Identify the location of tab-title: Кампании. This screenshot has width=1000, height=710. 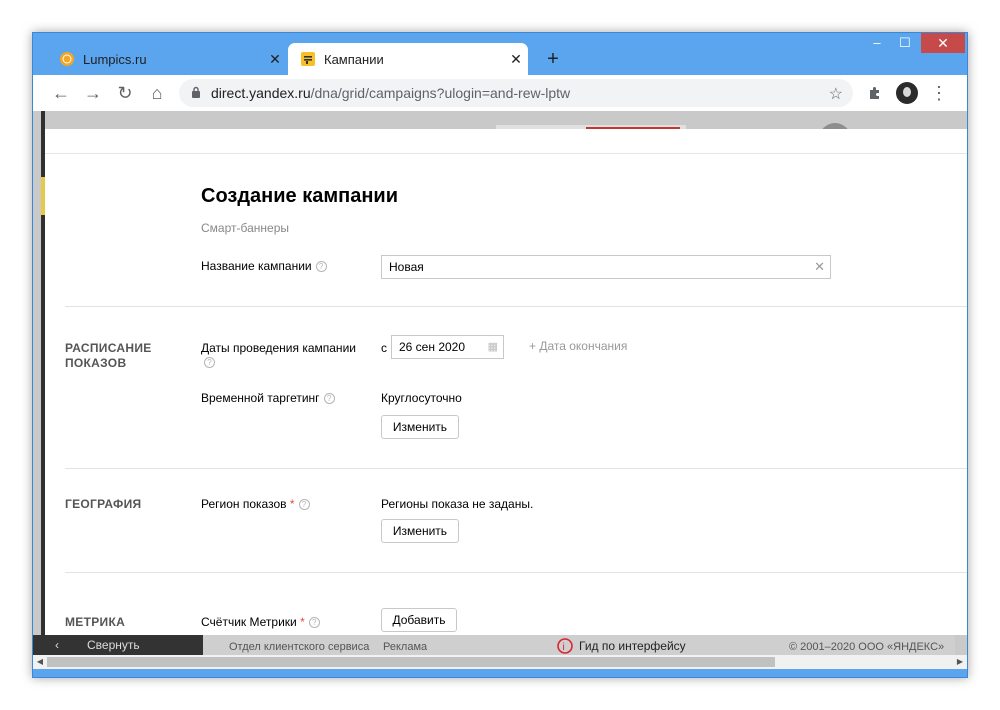
(354, 59).